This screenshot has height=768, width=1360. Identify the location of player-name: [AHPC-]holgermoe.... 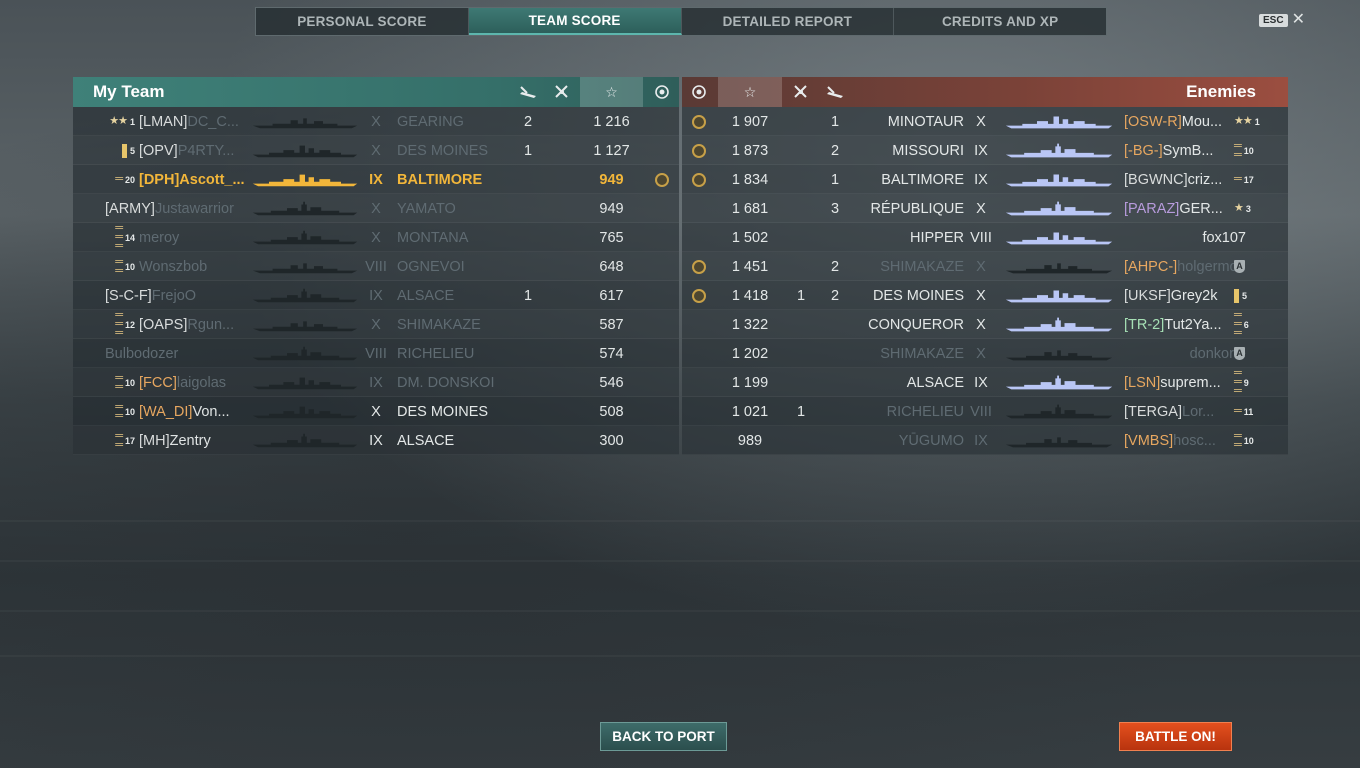
(1185, 266).